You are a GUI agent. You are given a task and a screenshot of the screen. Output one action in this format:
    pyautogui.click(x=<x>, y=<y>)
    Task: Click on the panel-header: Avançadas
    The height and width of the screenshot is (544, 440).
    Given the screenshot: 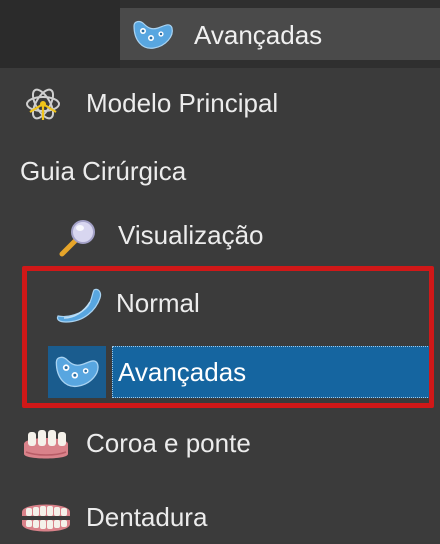 What is the action you would take?
    pyautogui.click(x=220, y=34)
    